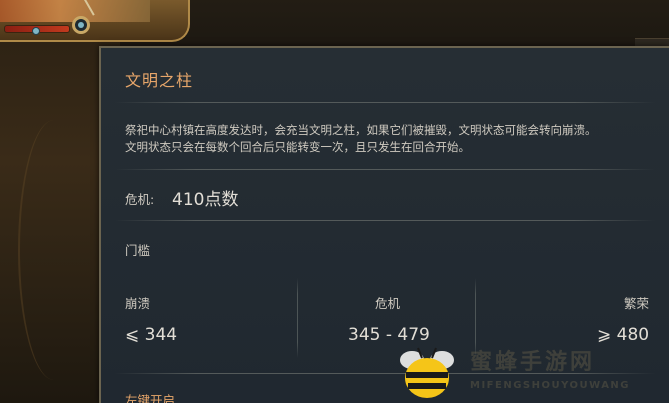  I want to click on threshold-label: 门槛, so click(138, 250).